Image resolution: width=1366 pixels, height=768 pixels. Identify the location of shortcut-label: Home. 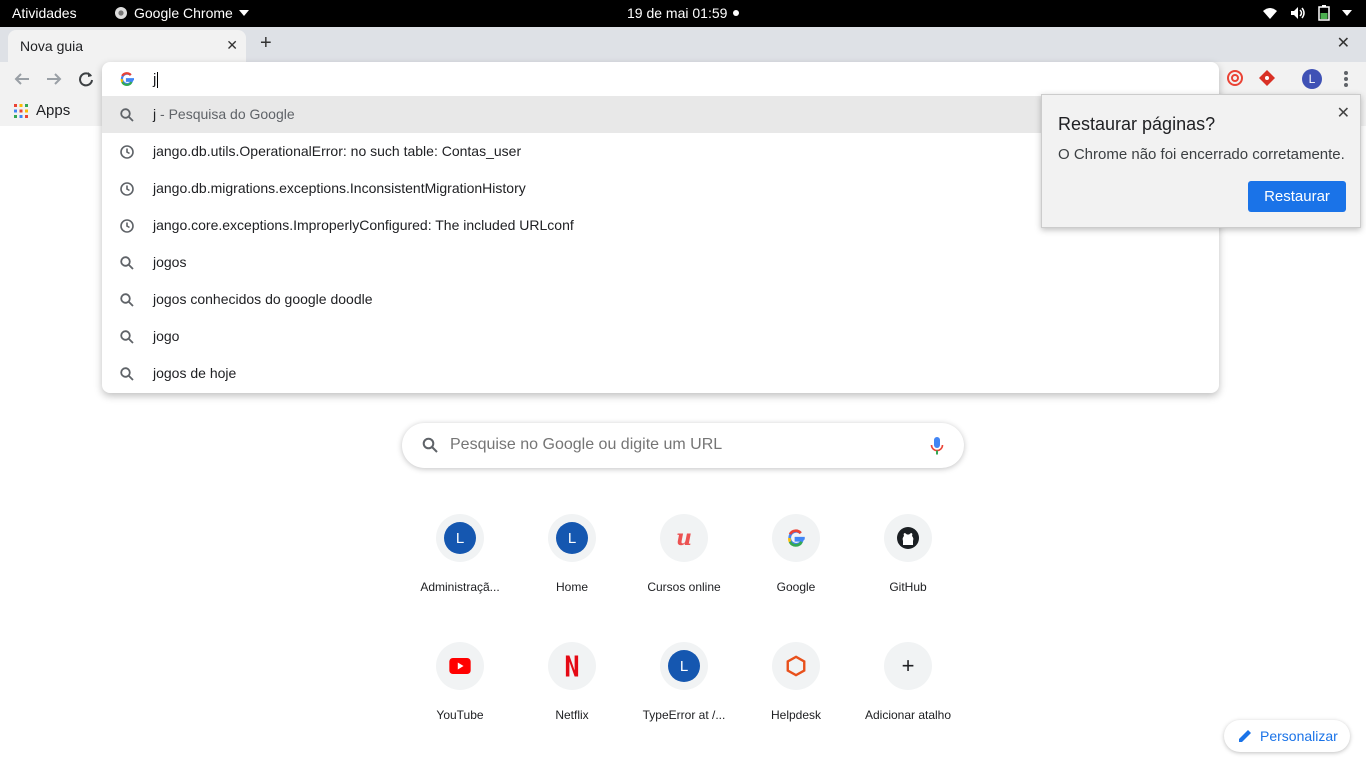
(571, 587).